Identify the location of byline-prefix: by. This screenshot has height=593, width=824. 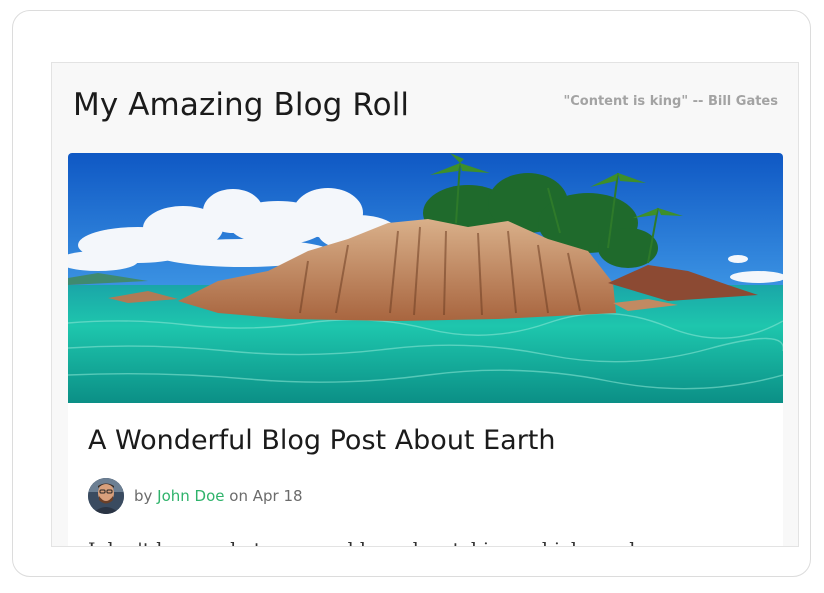
(146, 496).